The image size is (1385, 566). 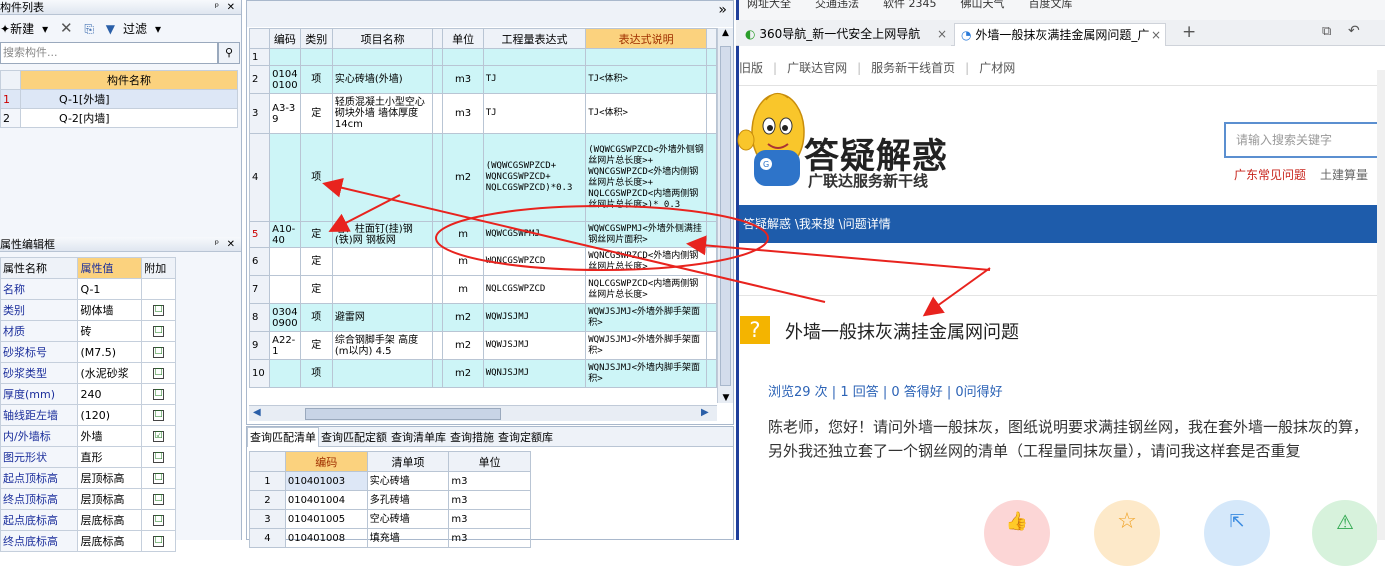 What do you see at coordinates (326, 538) in the screenshot?
I see `list-code-cell: 010401008` at bounding box center [326, 538].